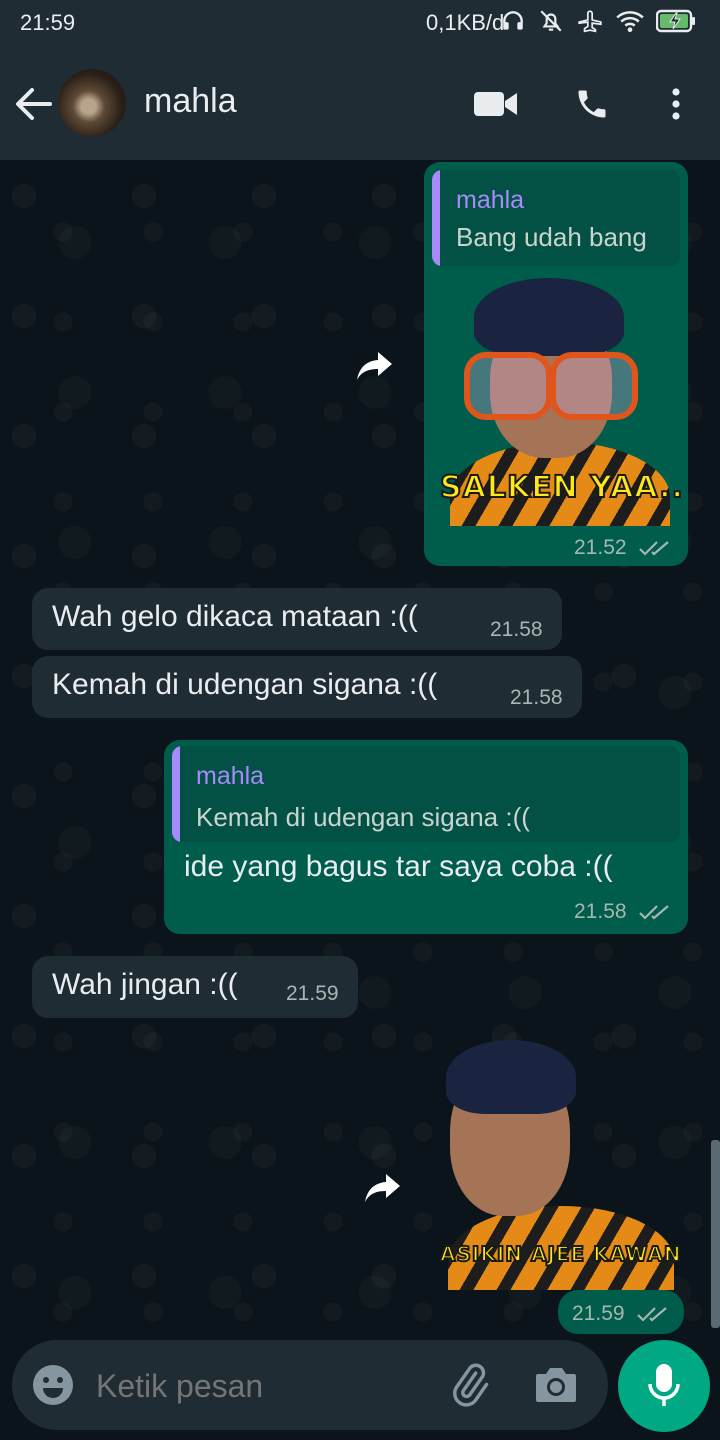  Describe the element at coordinates (190, 101) in the screenshot. I see `contact-name: mahla` at that location.